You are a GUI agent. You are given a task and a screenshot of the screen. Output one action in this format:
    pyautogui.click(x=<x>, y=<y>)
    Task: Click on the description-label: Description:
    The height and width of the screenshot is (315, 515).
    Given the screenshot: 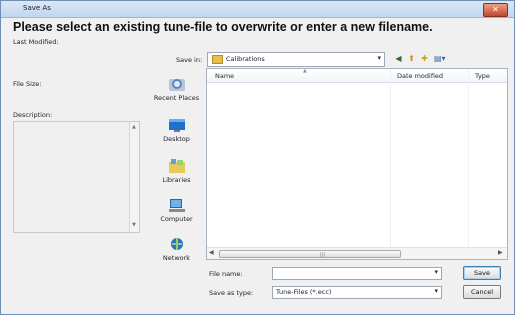 What is the action you would take?
    pyautogui.click(x=33, y=115)
    